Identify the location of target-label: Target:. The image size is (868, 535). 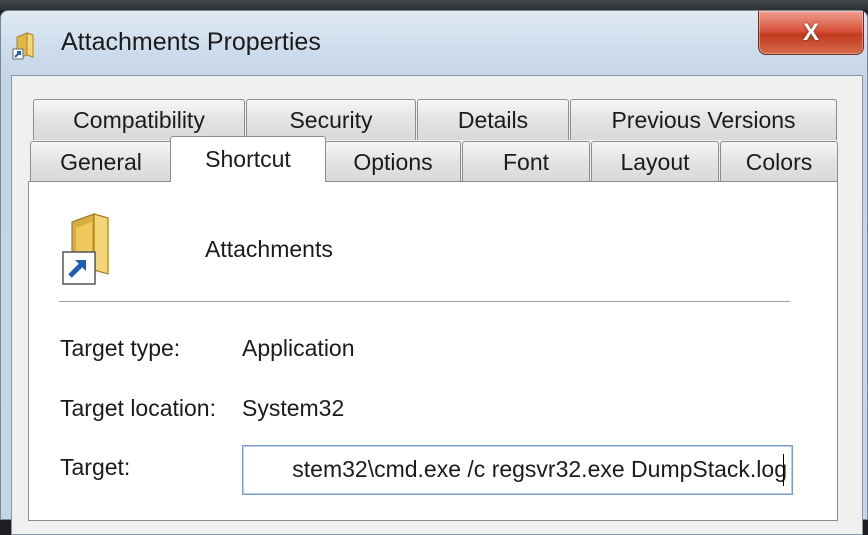
(95, 467).